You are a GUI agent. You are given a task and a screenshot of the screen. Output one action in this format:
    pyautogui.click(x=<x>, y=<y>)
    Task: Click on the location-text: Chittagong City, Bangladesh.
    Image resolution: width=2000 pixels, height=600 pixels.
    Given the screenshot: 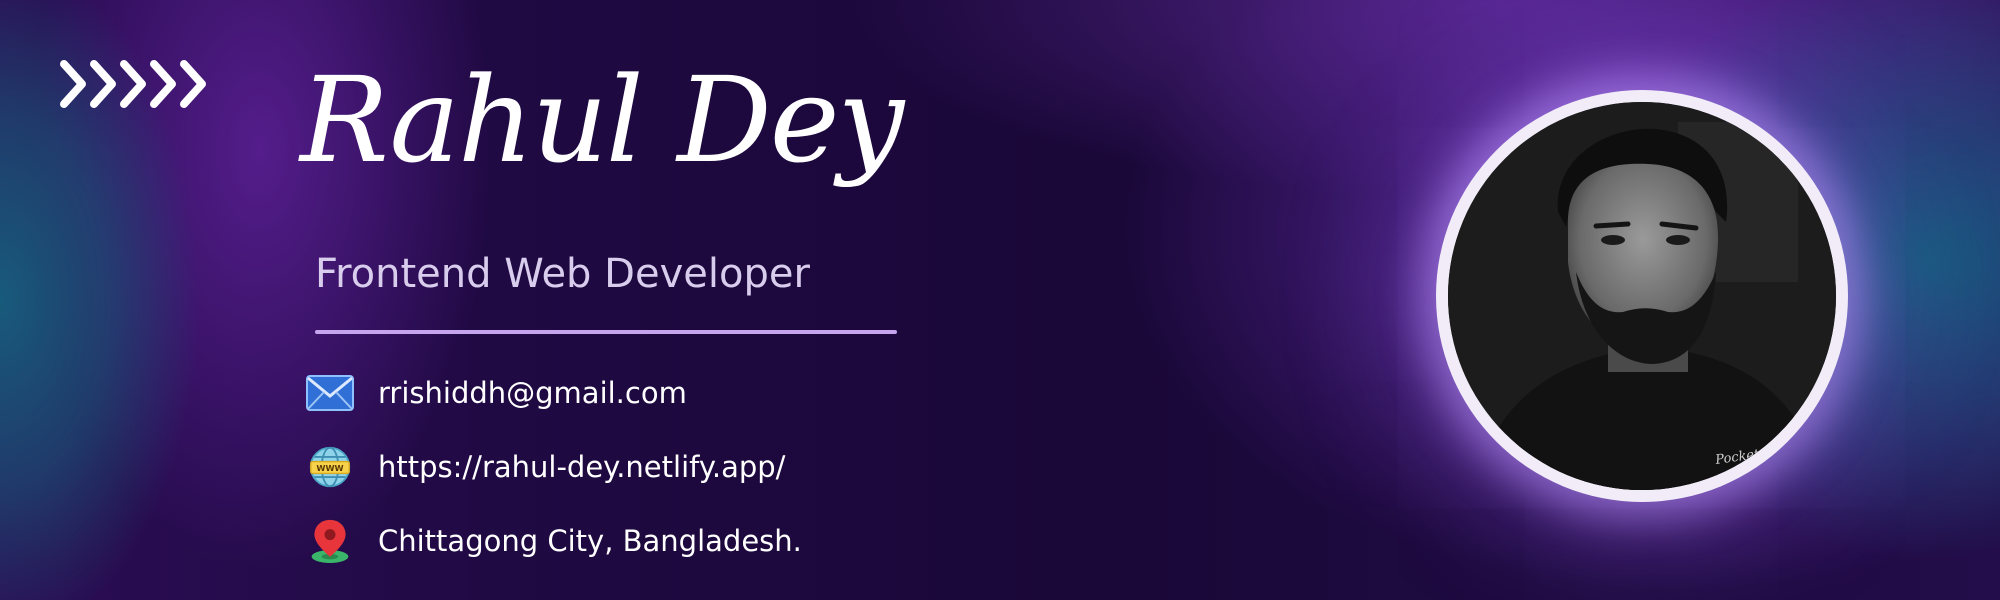 What is the action you would take?
    pyautogui.click(x=590, y=541)
    